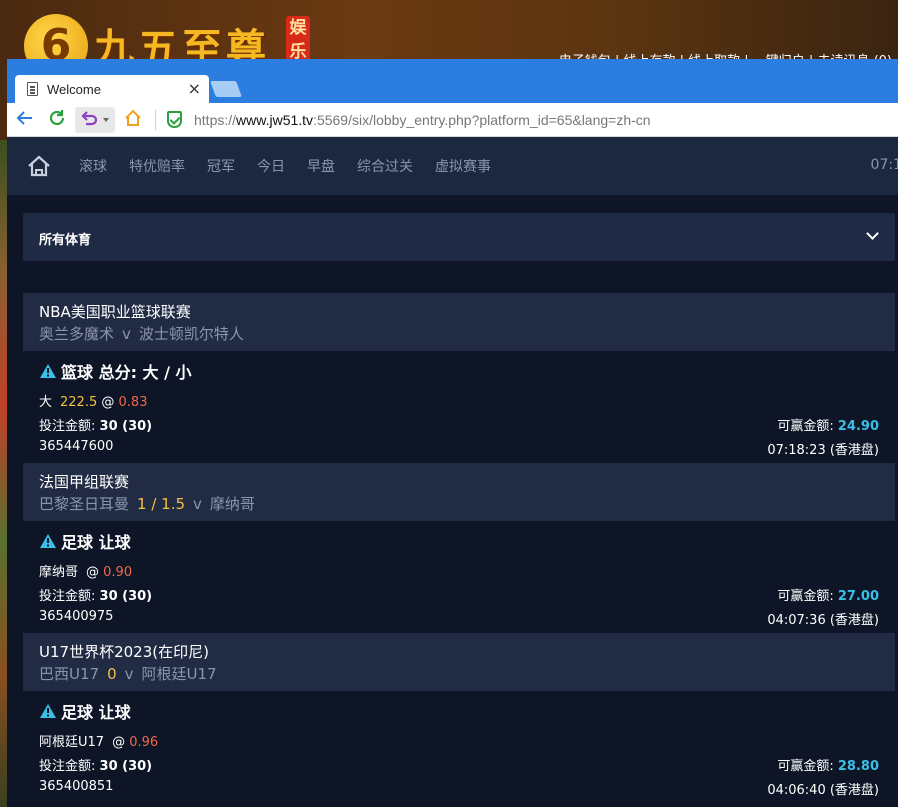 The image size is (898, 807). Describe the element at coordinates (884, 165) in the screenshot. I see `nav-clock: 07:1` at that location.